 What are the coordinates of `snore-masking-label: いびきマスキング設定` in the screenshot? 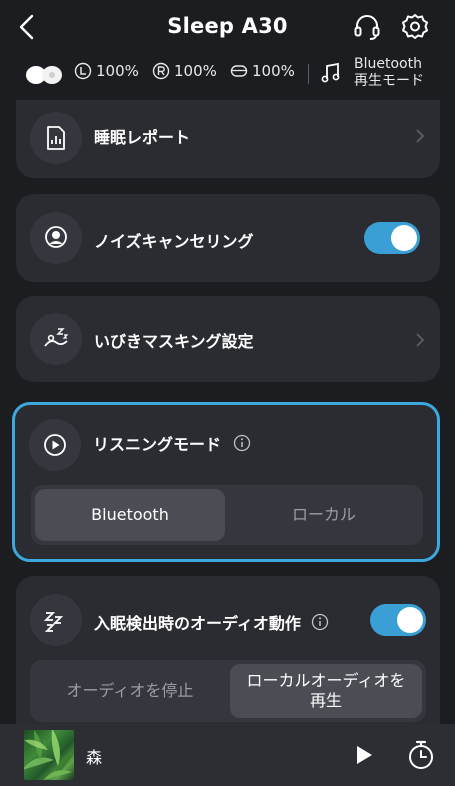 It's located at (174, 341).